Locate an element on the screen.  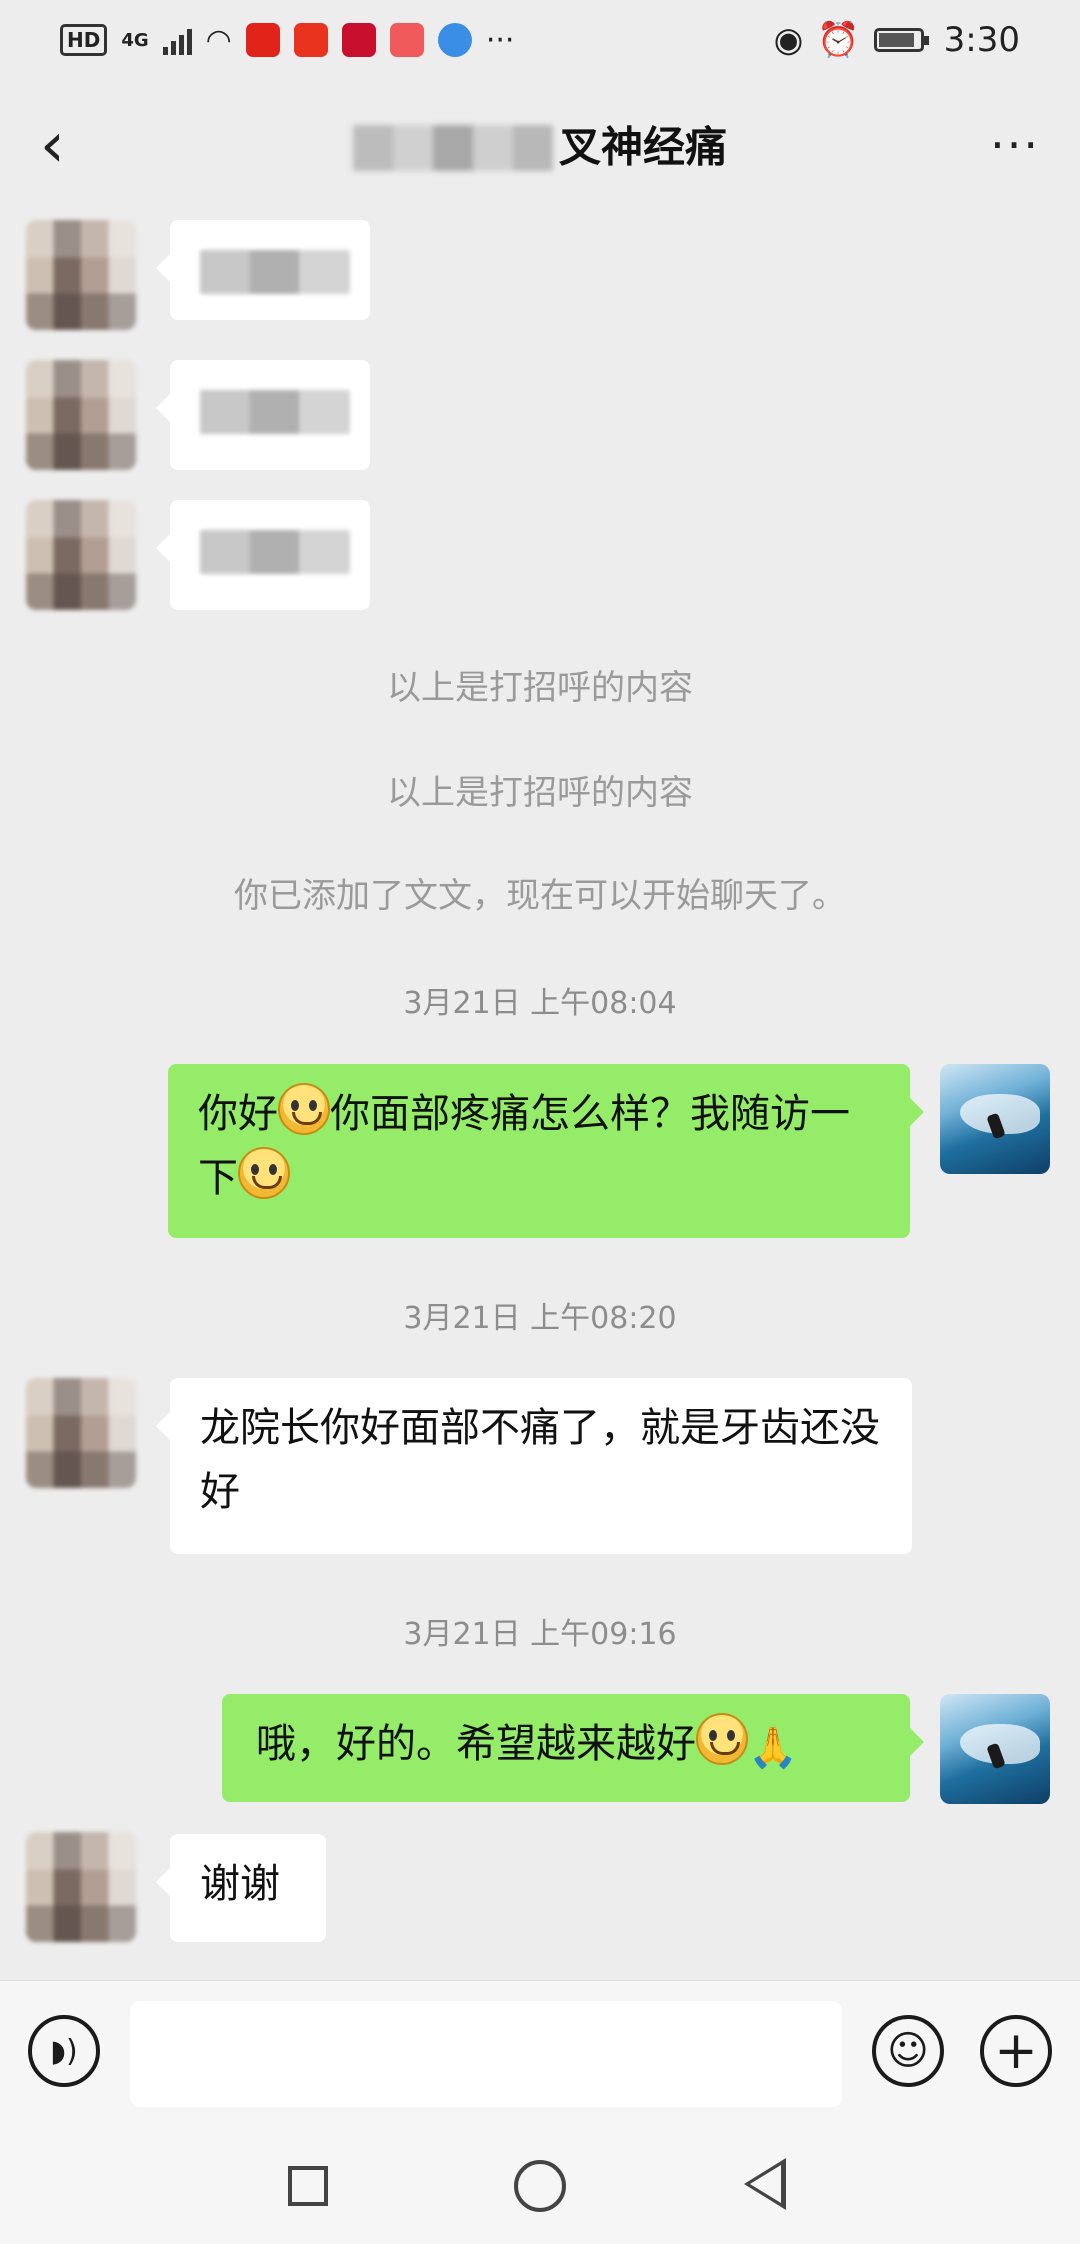
plus-icon: + is located at coordinates (1016, 2051).